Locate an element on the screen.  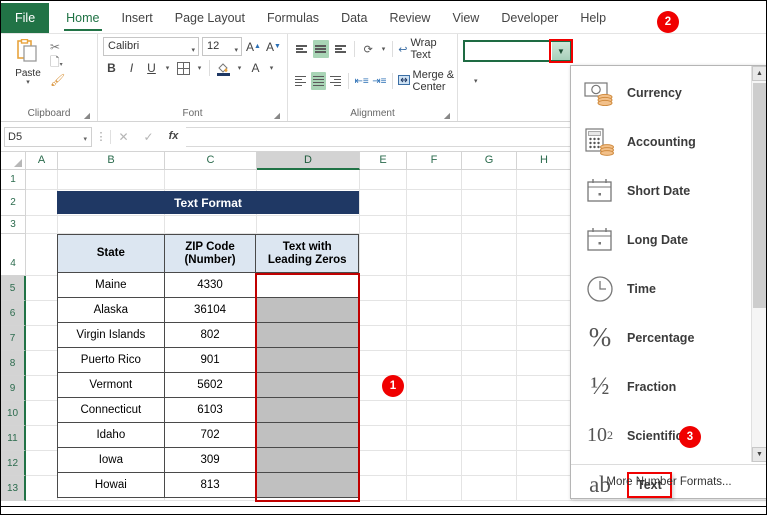
cell-zip: 5602 is located at coordinates (210, 385).